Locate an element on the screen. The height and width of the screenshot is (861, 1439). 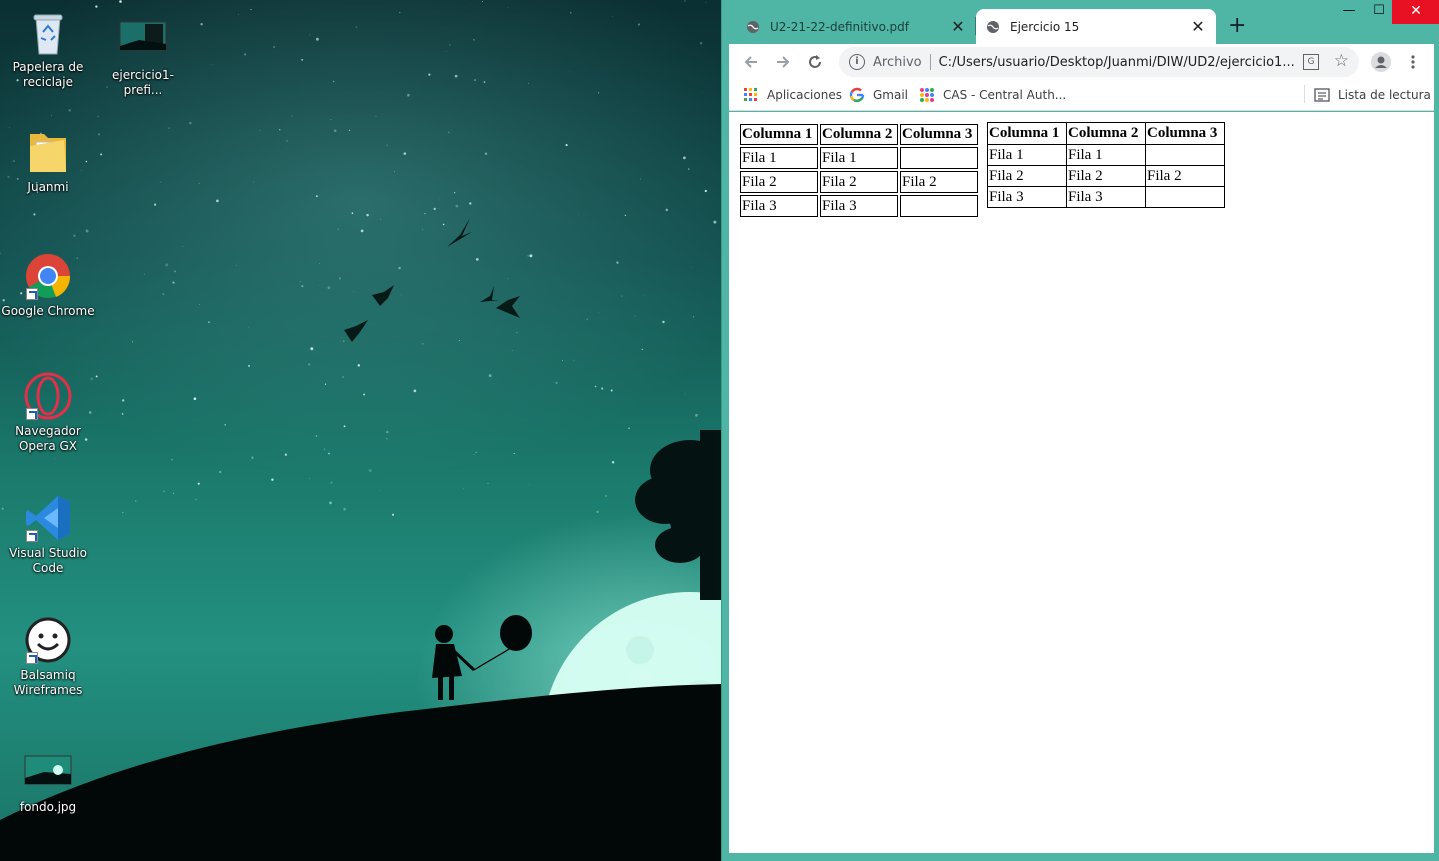
profile-avatar-icon is located at coordinates (1381, 62).